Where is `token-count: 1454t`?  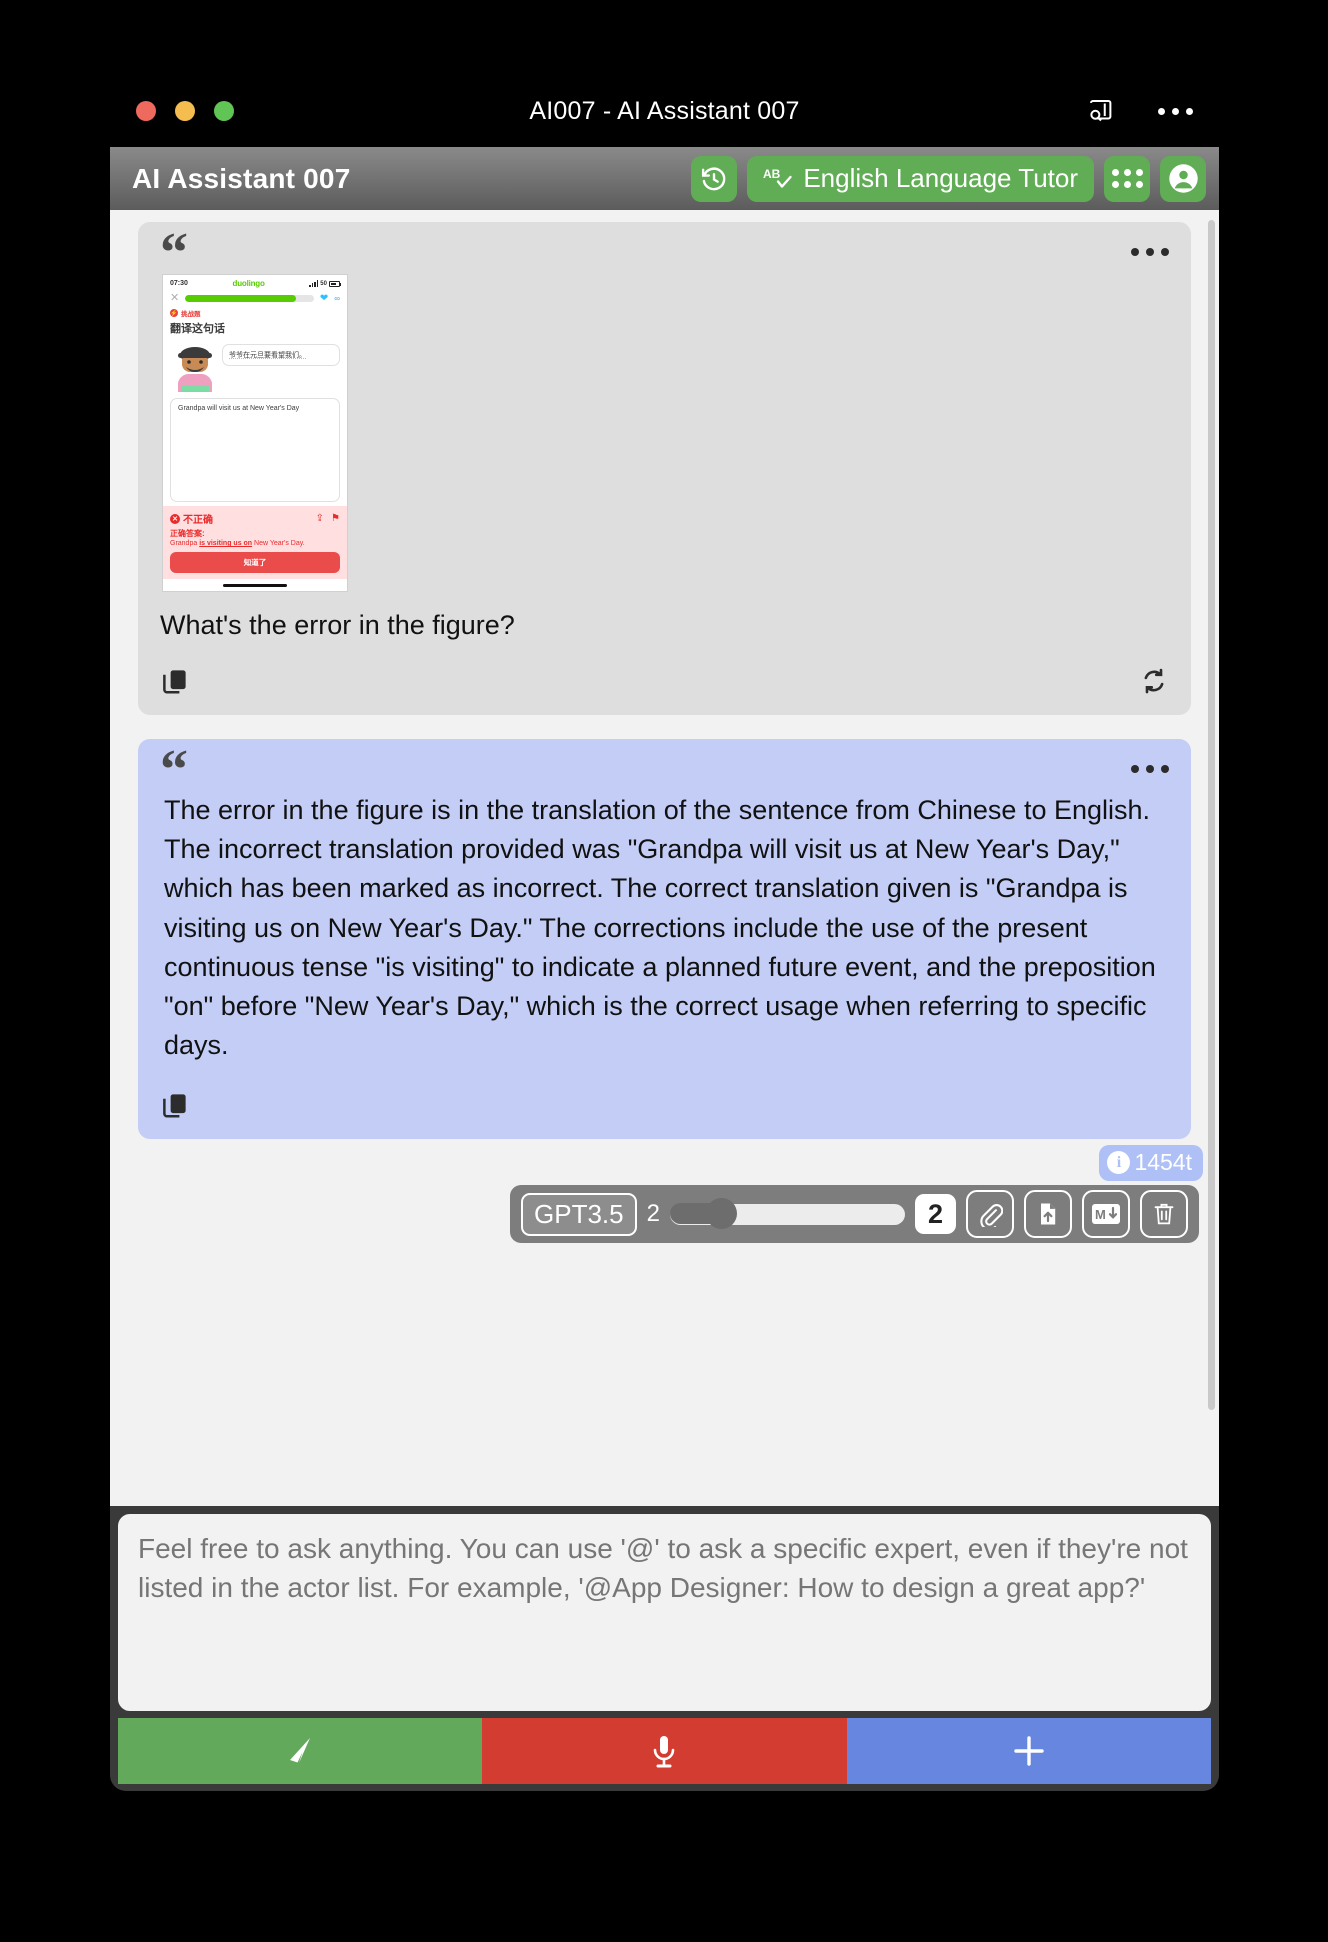
token-count: 1454t is located at coordinates (1163, 1162).